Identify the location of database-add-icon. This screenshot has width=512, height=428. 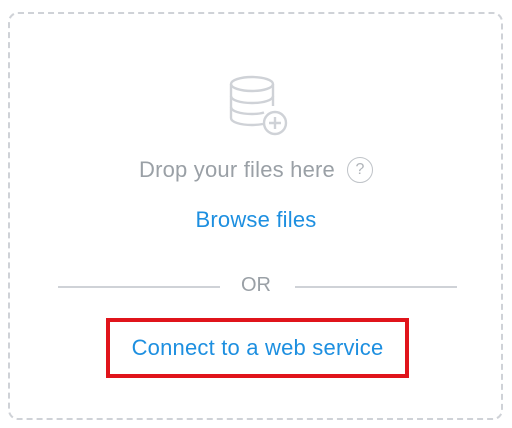
(258, 105).